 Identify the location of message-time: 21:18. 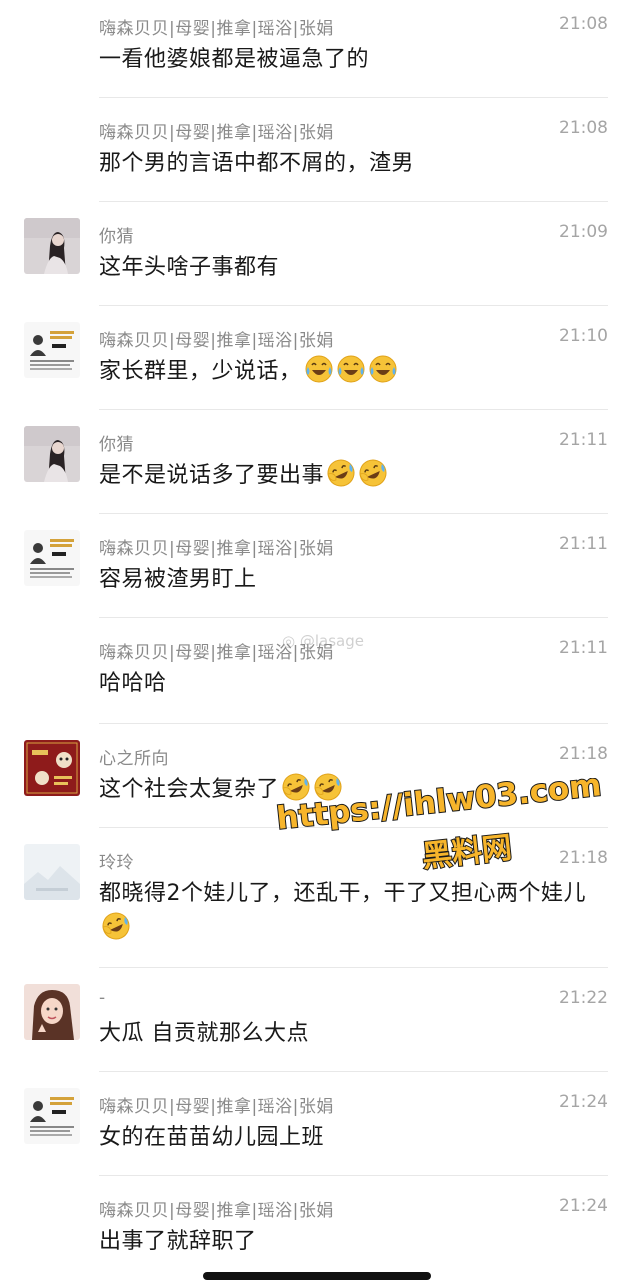
(583, 754).